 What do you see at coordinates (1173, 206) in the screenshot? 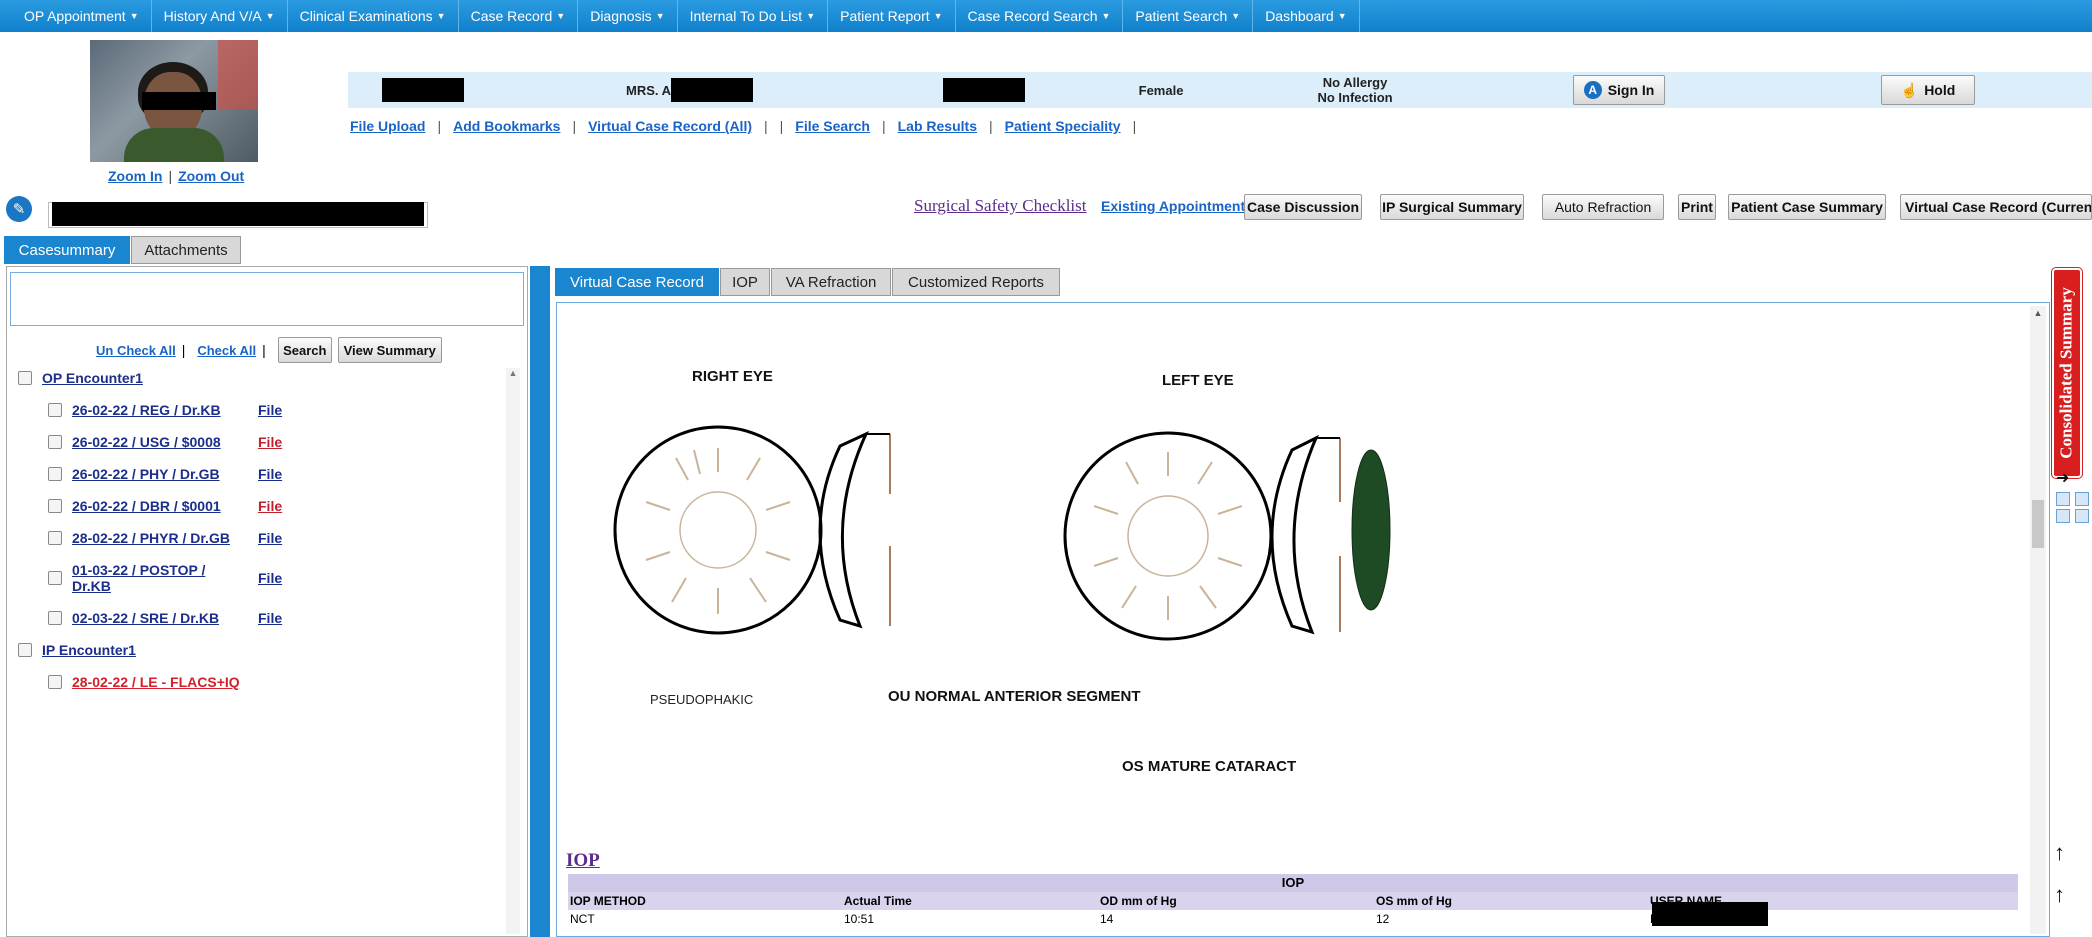
I see `existing-appointment-link: Existing Appointment` at bounding box center [1173, 206].